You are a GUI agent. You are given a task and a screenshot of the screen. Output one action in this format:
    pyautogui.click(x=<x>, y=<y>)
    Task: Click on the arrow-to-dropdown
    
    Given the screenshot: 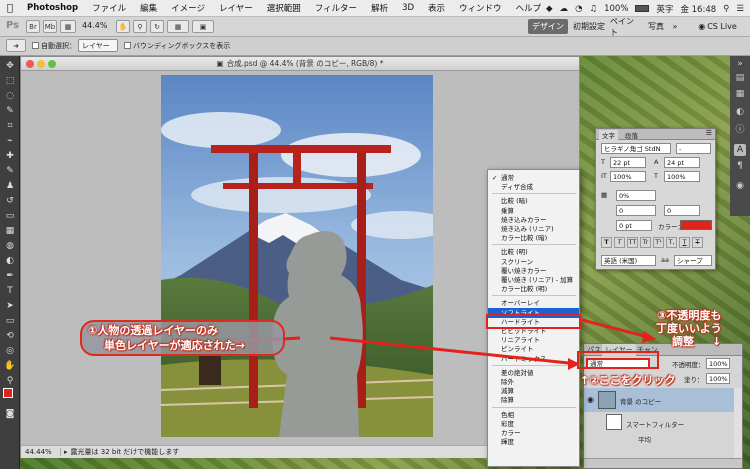 What is the action you would take?
    pyautogui.click(x=454, y=351)
    